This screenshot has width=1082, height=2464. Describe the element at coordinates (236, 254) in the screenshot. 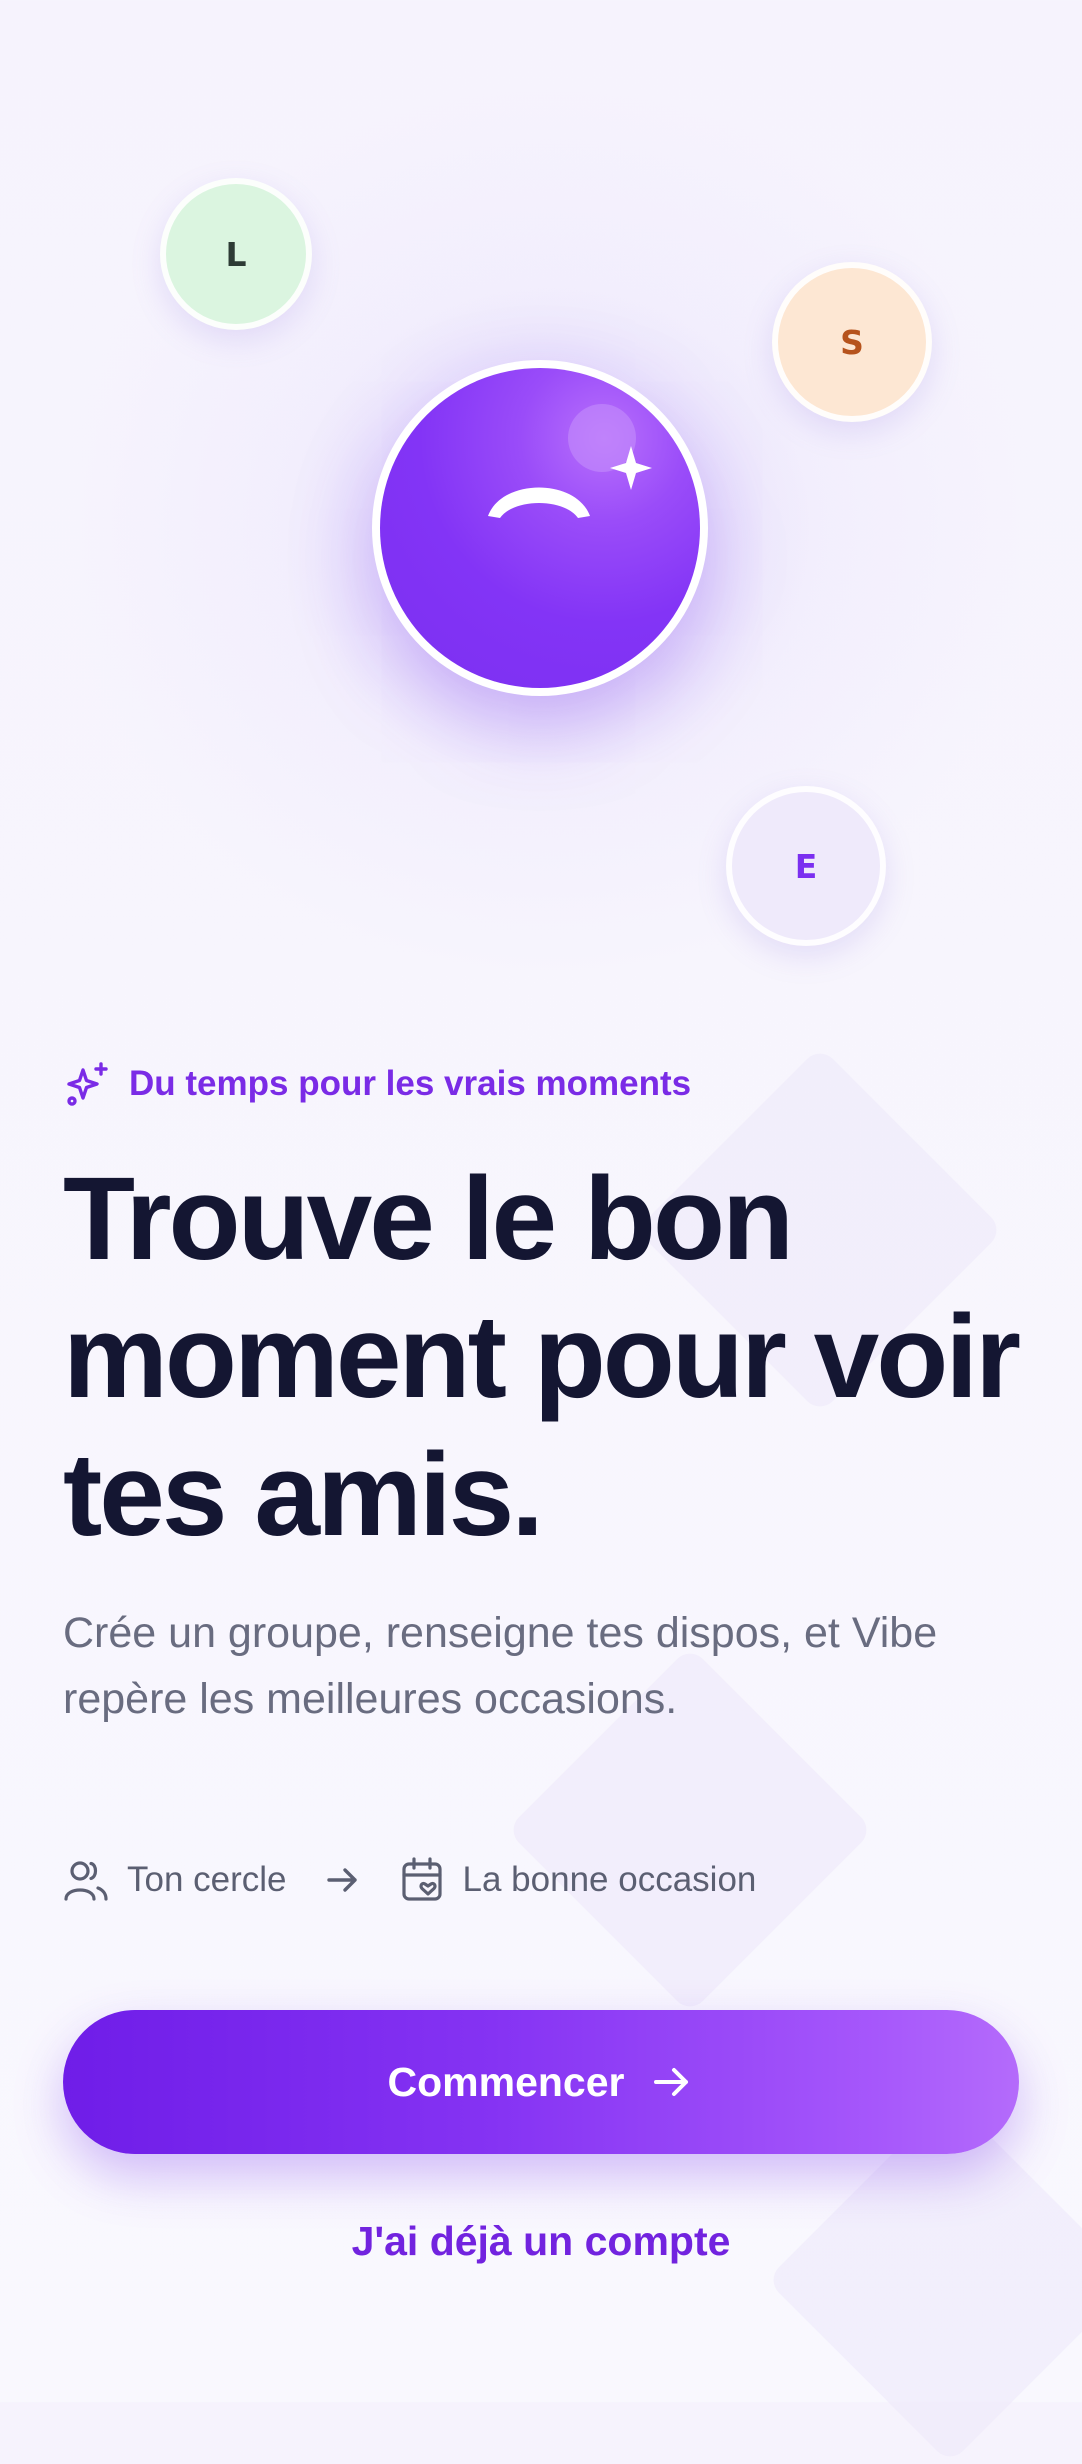

I see `friend-avatar-l: L` at that location.